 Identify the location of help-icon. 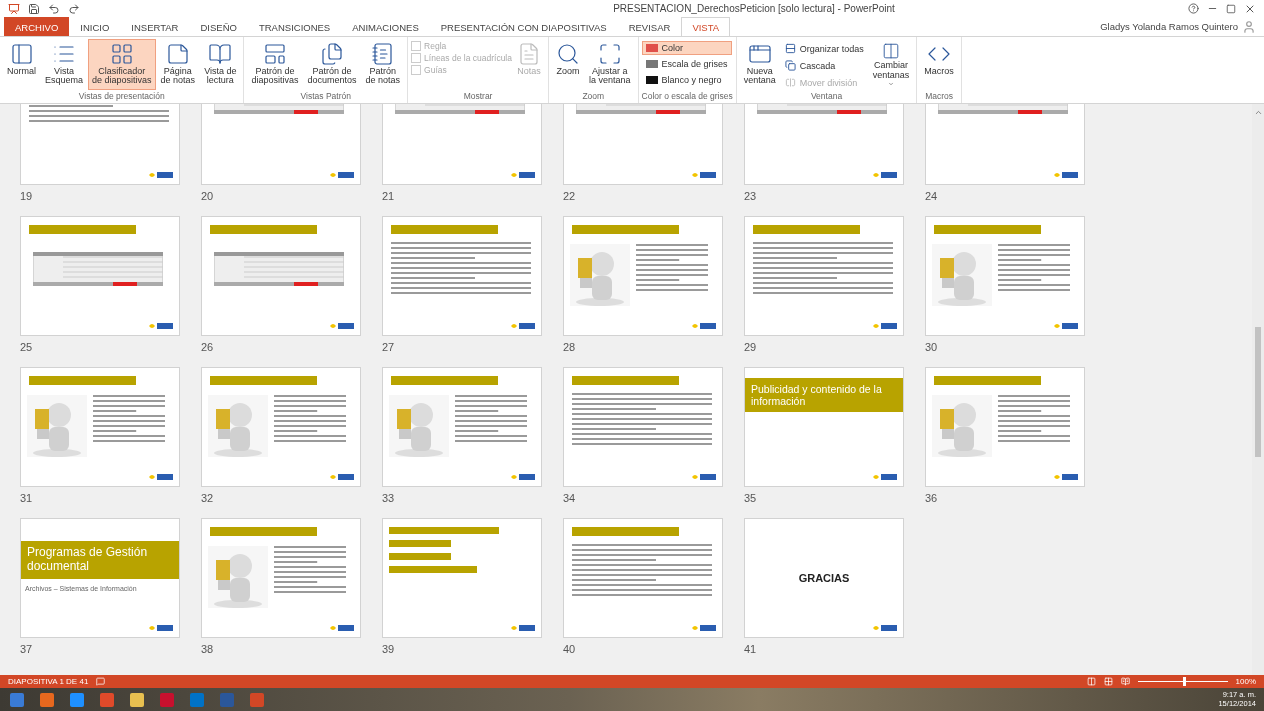
(1193, 8).